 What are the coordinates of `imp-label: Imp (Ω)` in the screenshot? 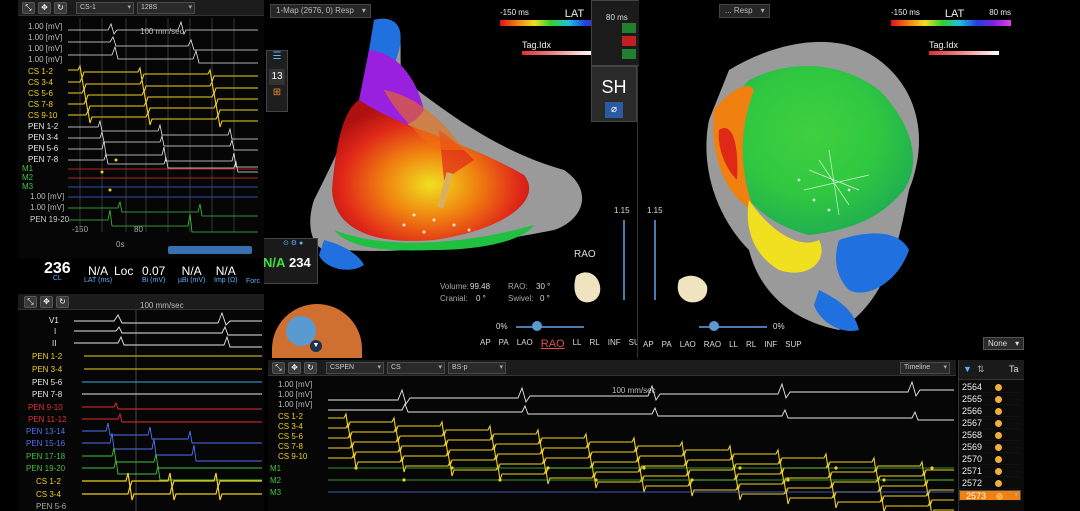 It's located at (226, 280).